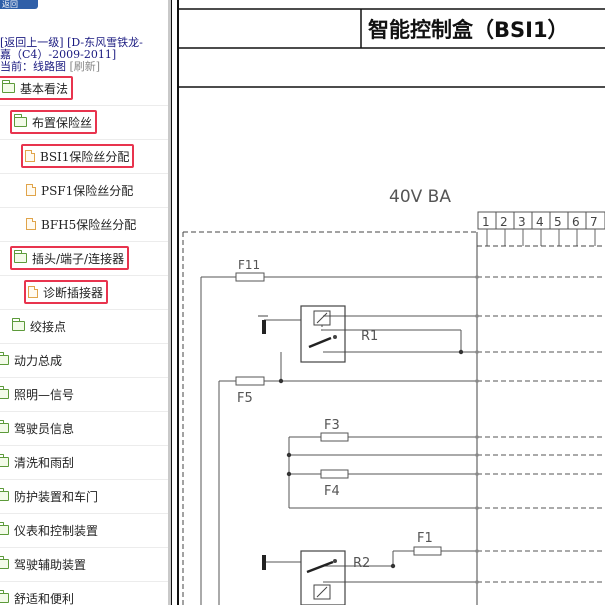 The width and height of the screenshot is (605, 605). Describe the element at coordinates (56, 496) in the screenshot. I see `tree-item-label: 防护装置和车门` at that location.